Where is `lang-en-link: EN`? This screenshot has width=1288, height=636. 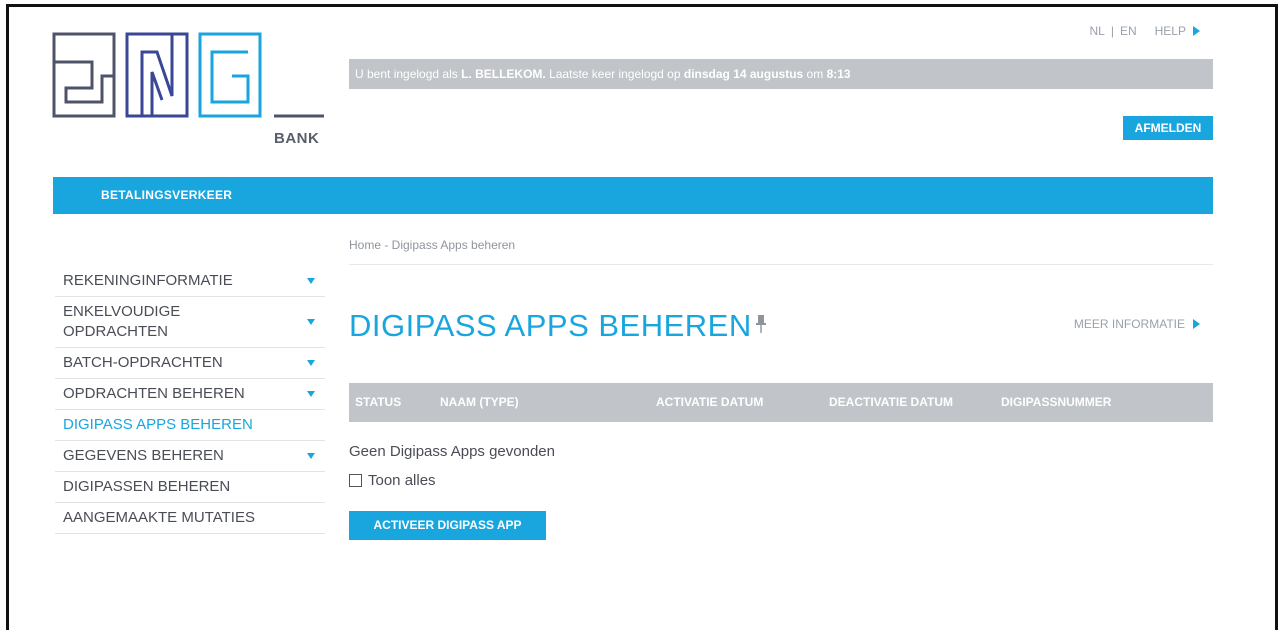 lang-en-link: EN is located at coordinates (1128, 31).